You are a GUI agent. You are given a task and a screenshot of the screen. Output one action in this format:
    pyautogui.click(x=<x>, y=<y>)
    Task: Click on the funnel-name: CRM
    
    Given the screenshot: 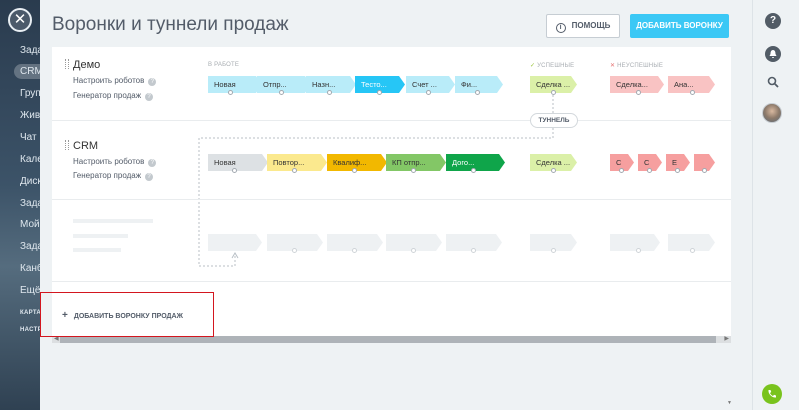 What is the action you would take?
    pyautogui.click(x=85, y=146)
    